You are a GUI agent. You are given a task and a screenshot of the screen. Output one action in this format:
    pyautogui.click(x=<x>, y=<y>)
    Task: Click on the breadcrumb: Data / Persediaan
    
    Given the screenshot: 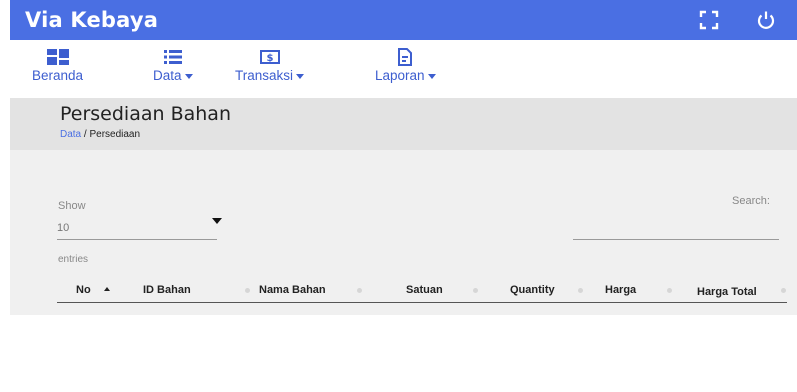 What is the action you would take?
    pyautogui.click(x=100, y=134)
    